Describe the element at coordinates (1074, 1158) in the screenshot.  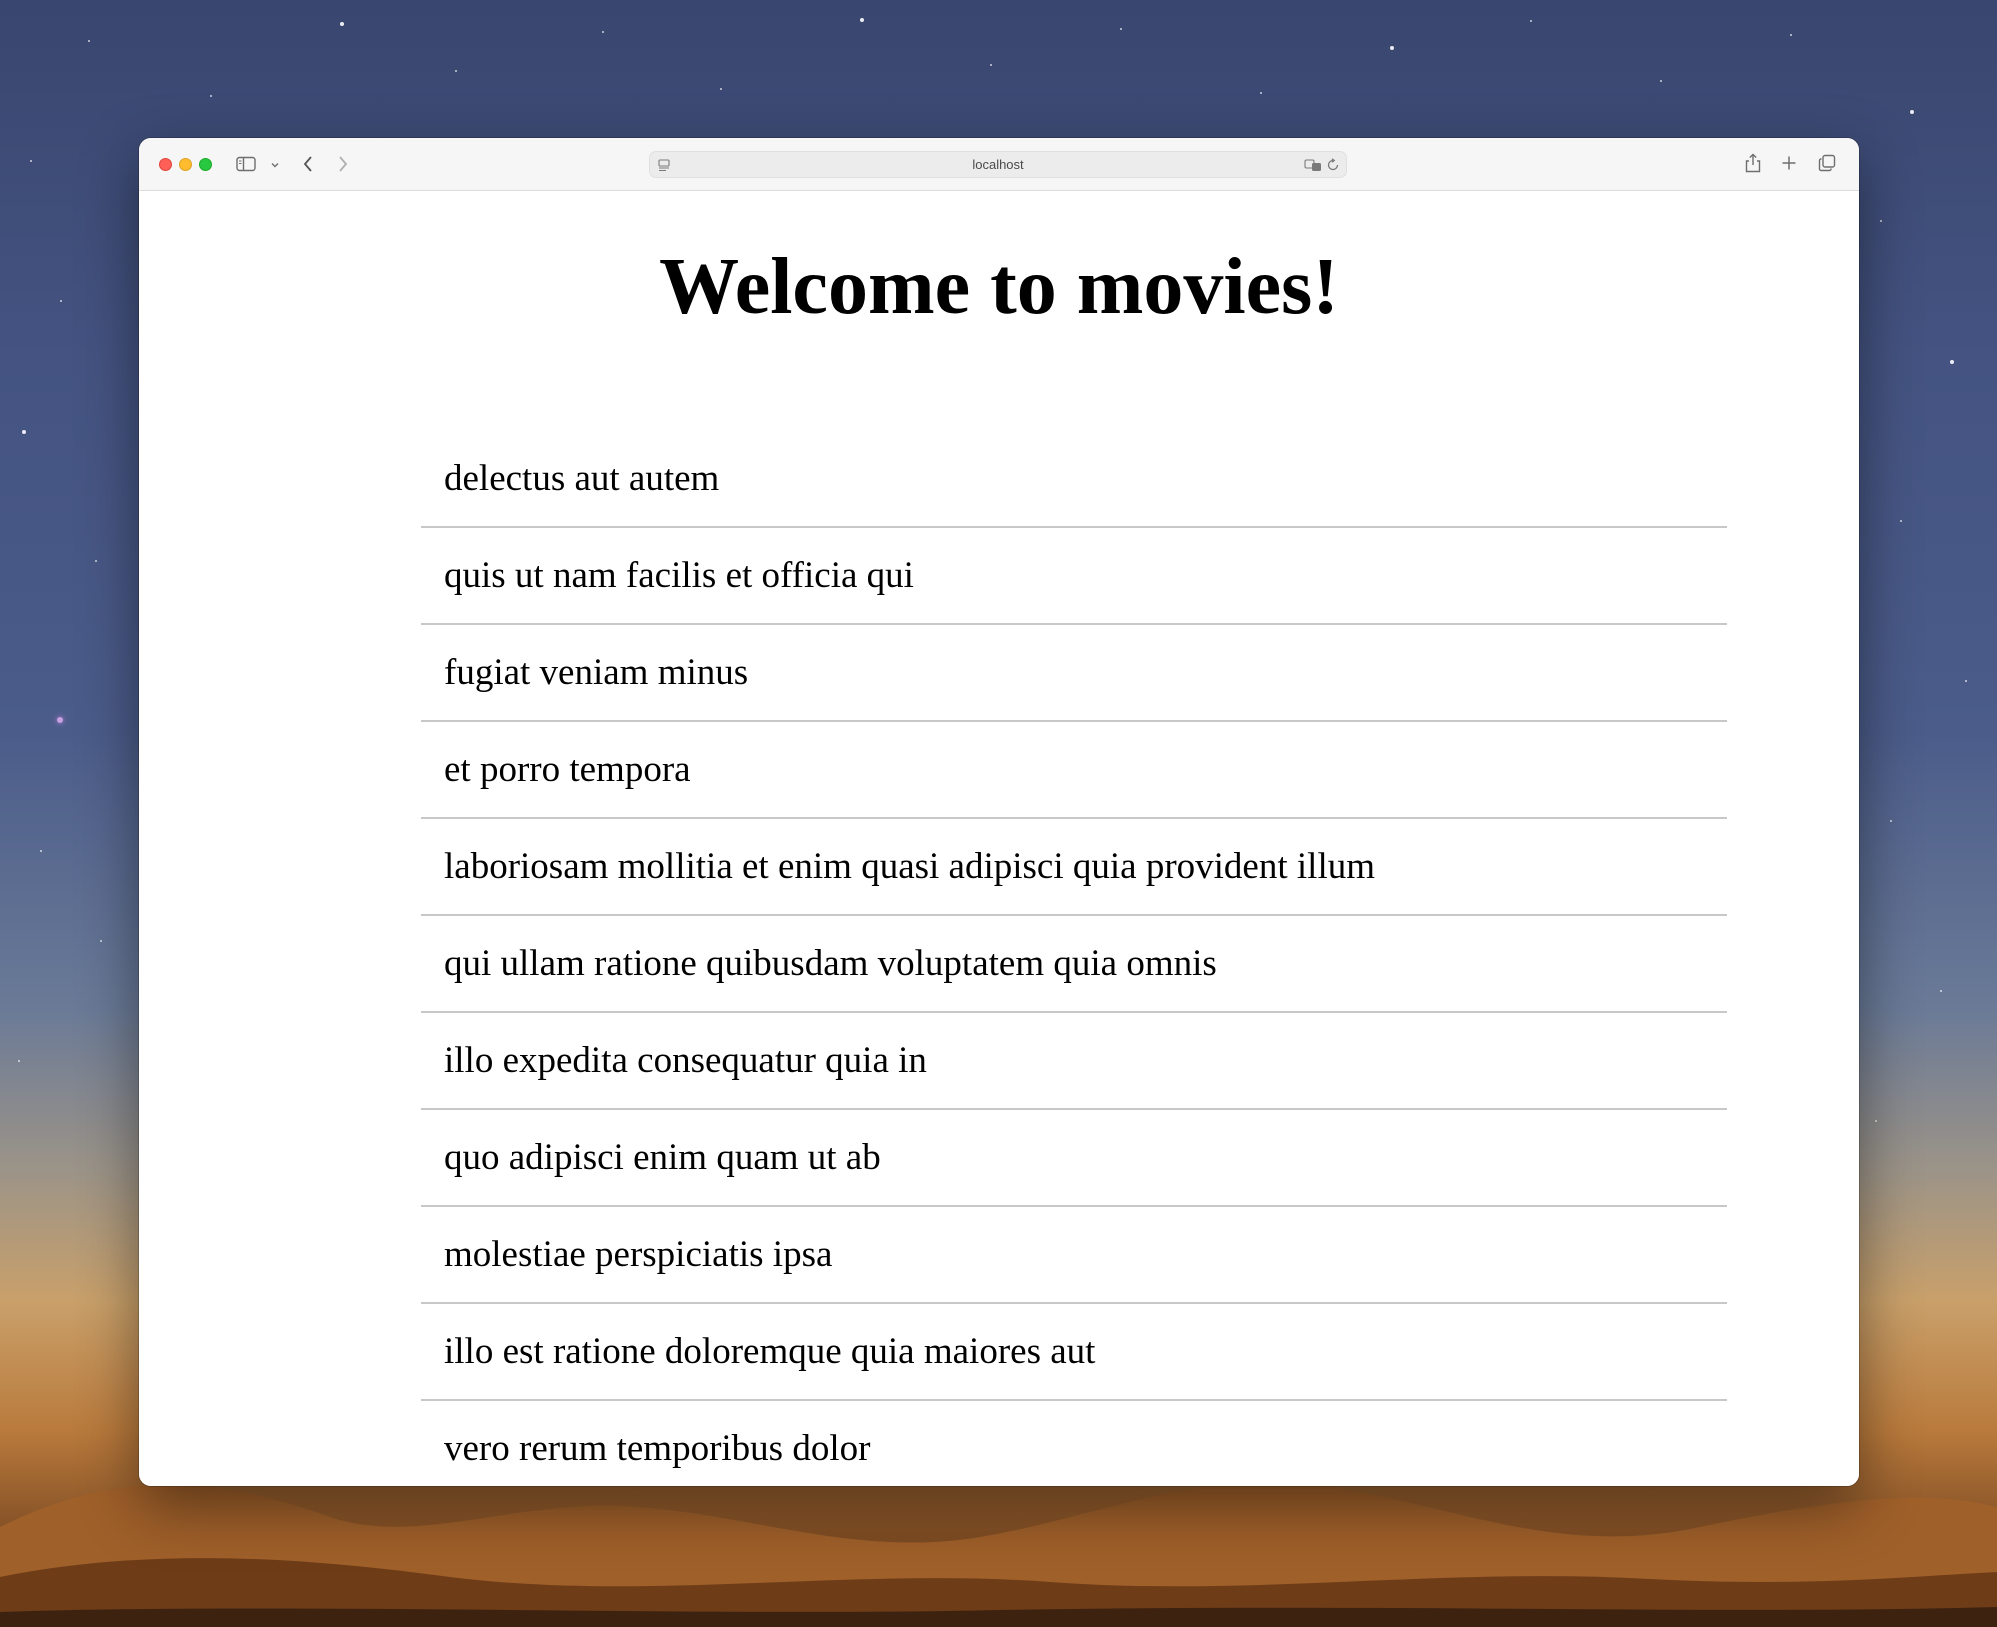
I see `movie-list-item: quo adipisci enim quam ut ab` at that location.